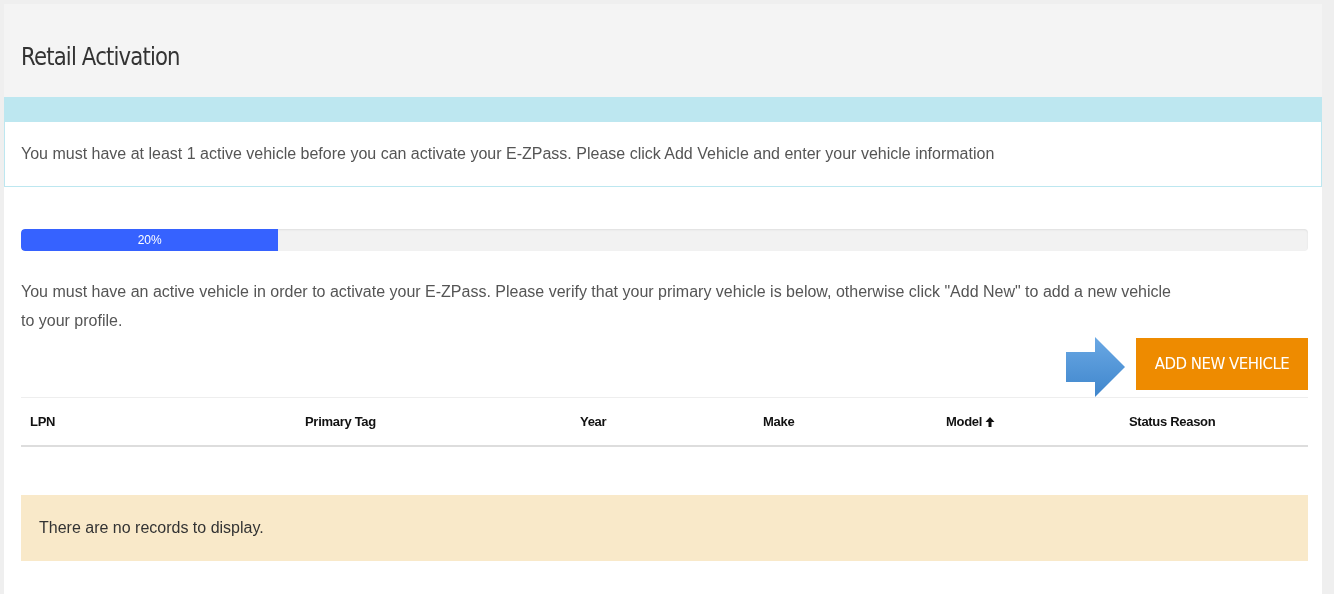 Image resolution: width=1334 pixels, height=594 pixels. What do you see at coordinates (1172, 421) in the screenshot?
I see `column-header: Status Reason` at bounding box center [1172, 421].